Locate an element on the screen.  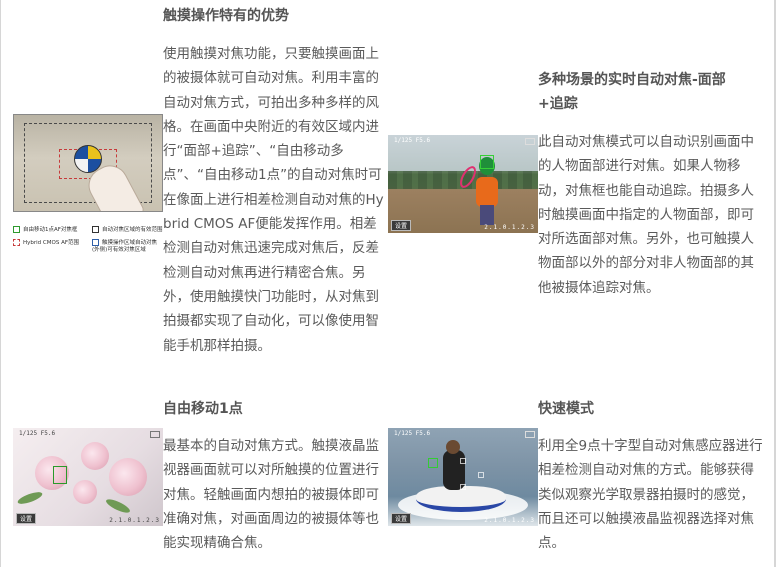
legend-item-effective-range: 自动对焦区域的有效范围 is located at coordinates (132, 230).